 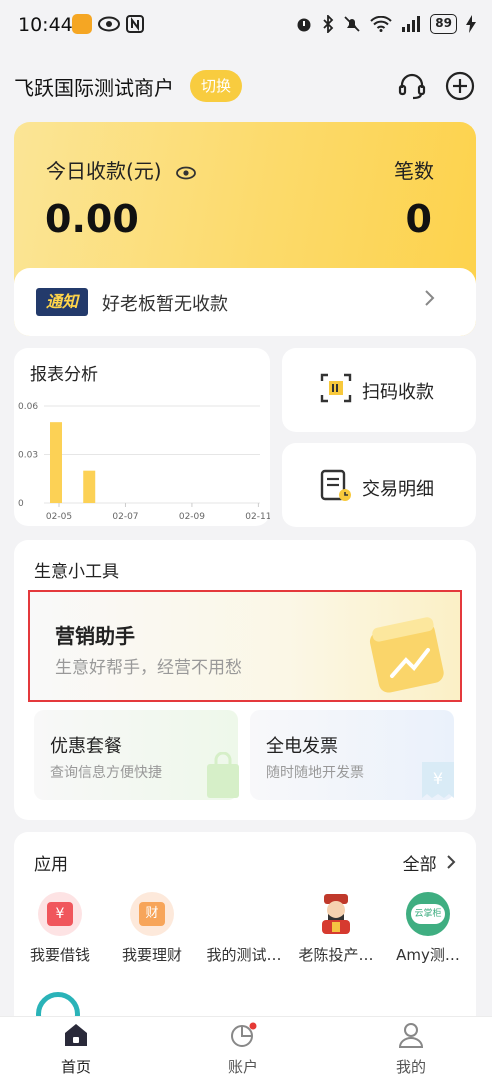 What do you see at coordinates (135, 24) in the screenshot?
I see `nfc-icon` at bounding box center [135, 24].